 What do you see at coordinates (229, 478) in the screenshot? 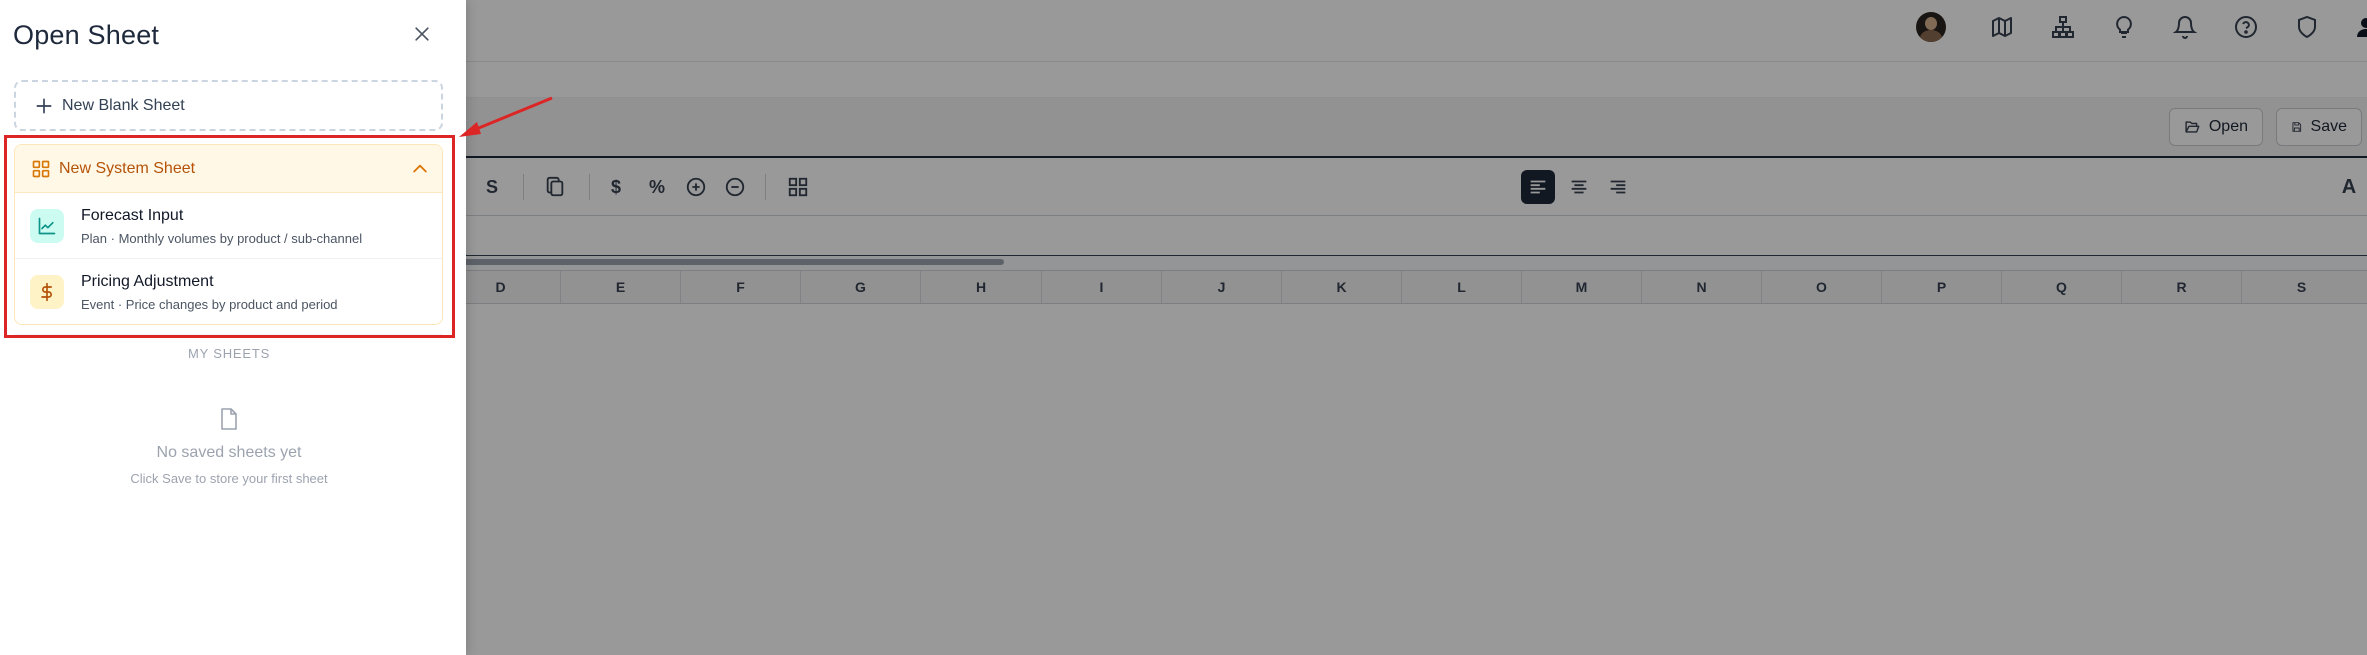
I see `empty-state-subtitle: Click Save to store your first sheet` at bounding box center [229, 478].